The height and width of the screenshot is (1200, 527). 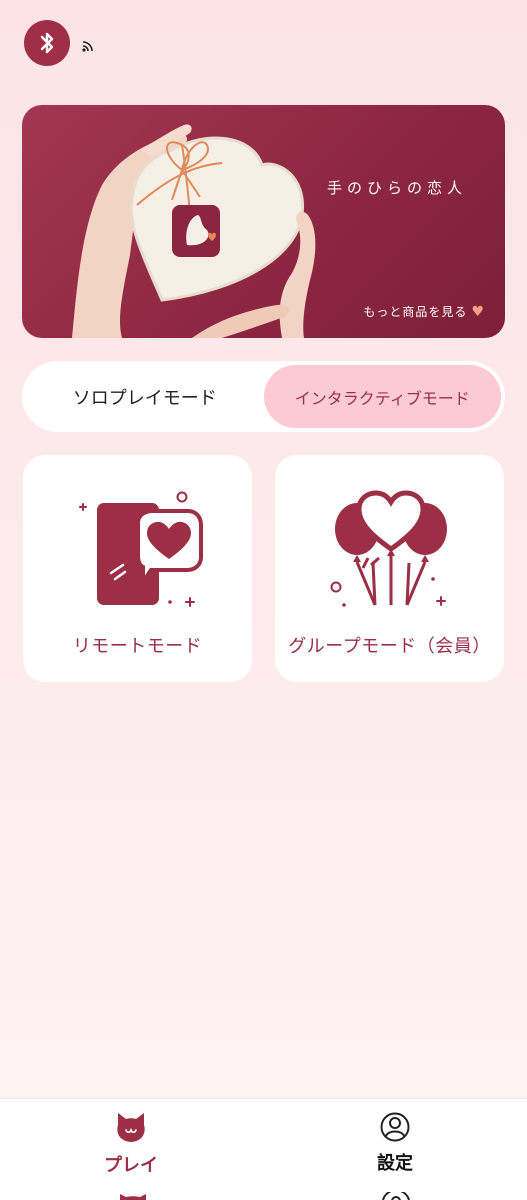 I want to click on group-mode-card: グループモード（会員）, so click(x=389, y=568).